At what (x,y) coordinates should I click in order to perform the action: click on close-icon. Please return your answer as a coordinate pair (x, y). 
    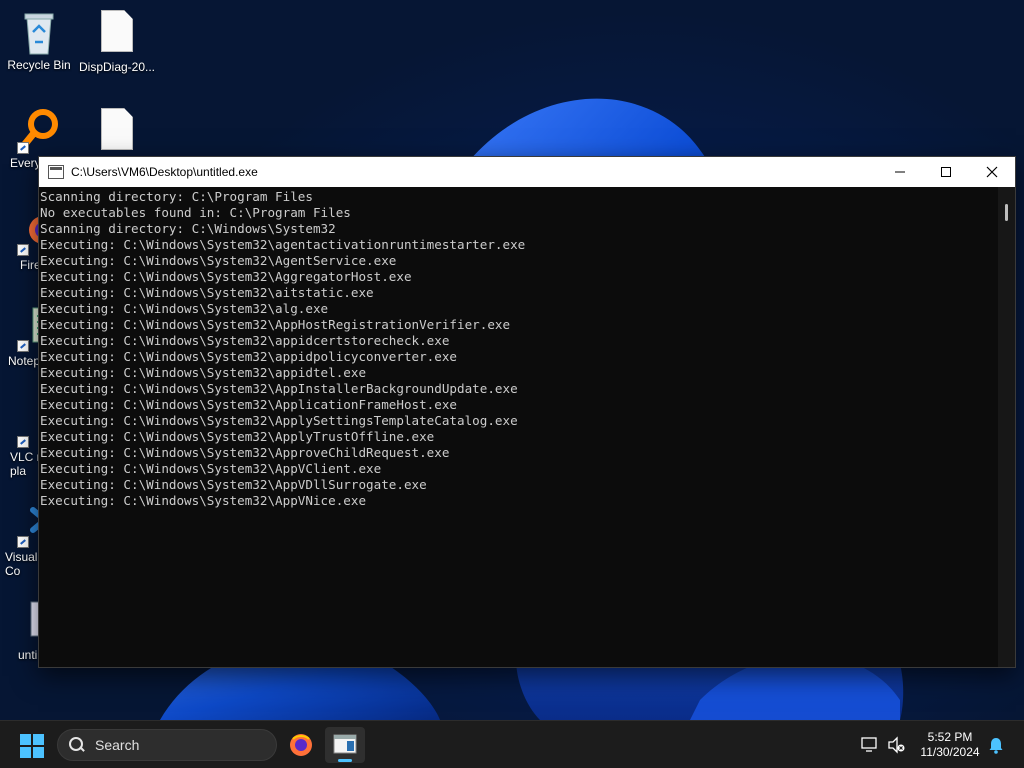
    Looking at the image, I should click on (992, 172).